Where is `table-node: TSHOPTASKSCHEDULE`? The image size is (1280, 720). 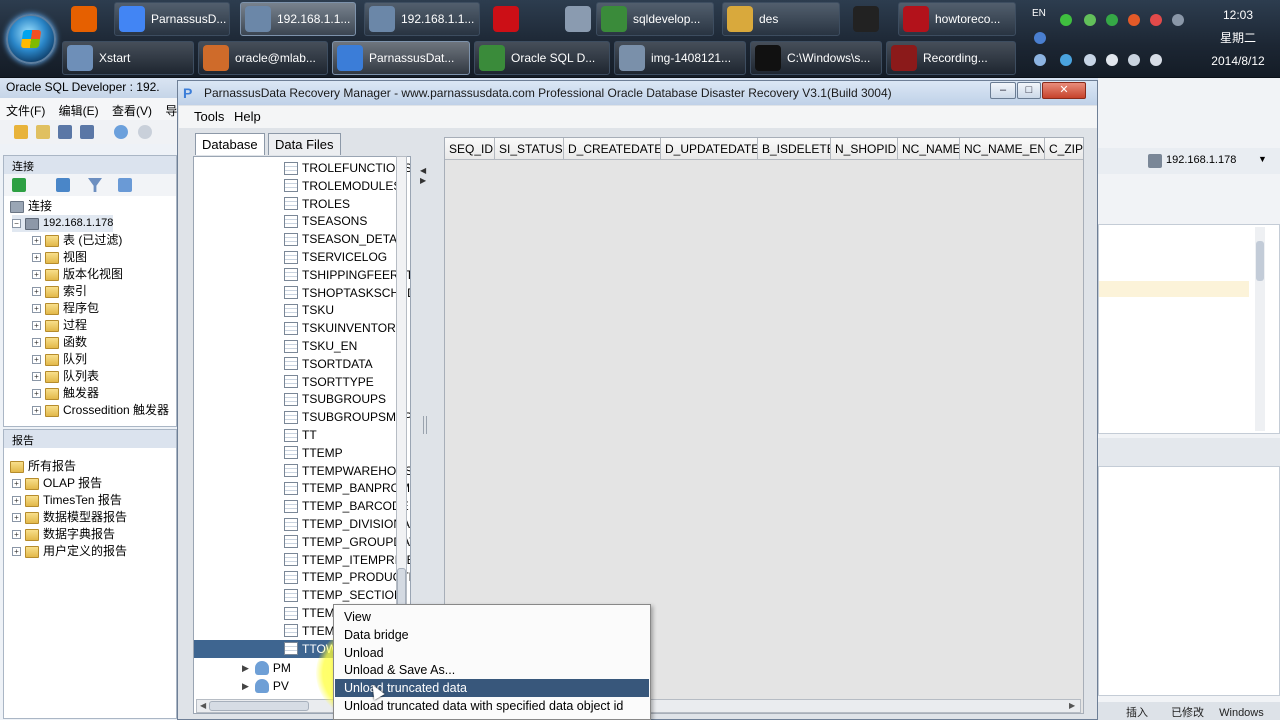
table-node: TSHOPTASKSCHEDULE is located at coordinates (347, 293).